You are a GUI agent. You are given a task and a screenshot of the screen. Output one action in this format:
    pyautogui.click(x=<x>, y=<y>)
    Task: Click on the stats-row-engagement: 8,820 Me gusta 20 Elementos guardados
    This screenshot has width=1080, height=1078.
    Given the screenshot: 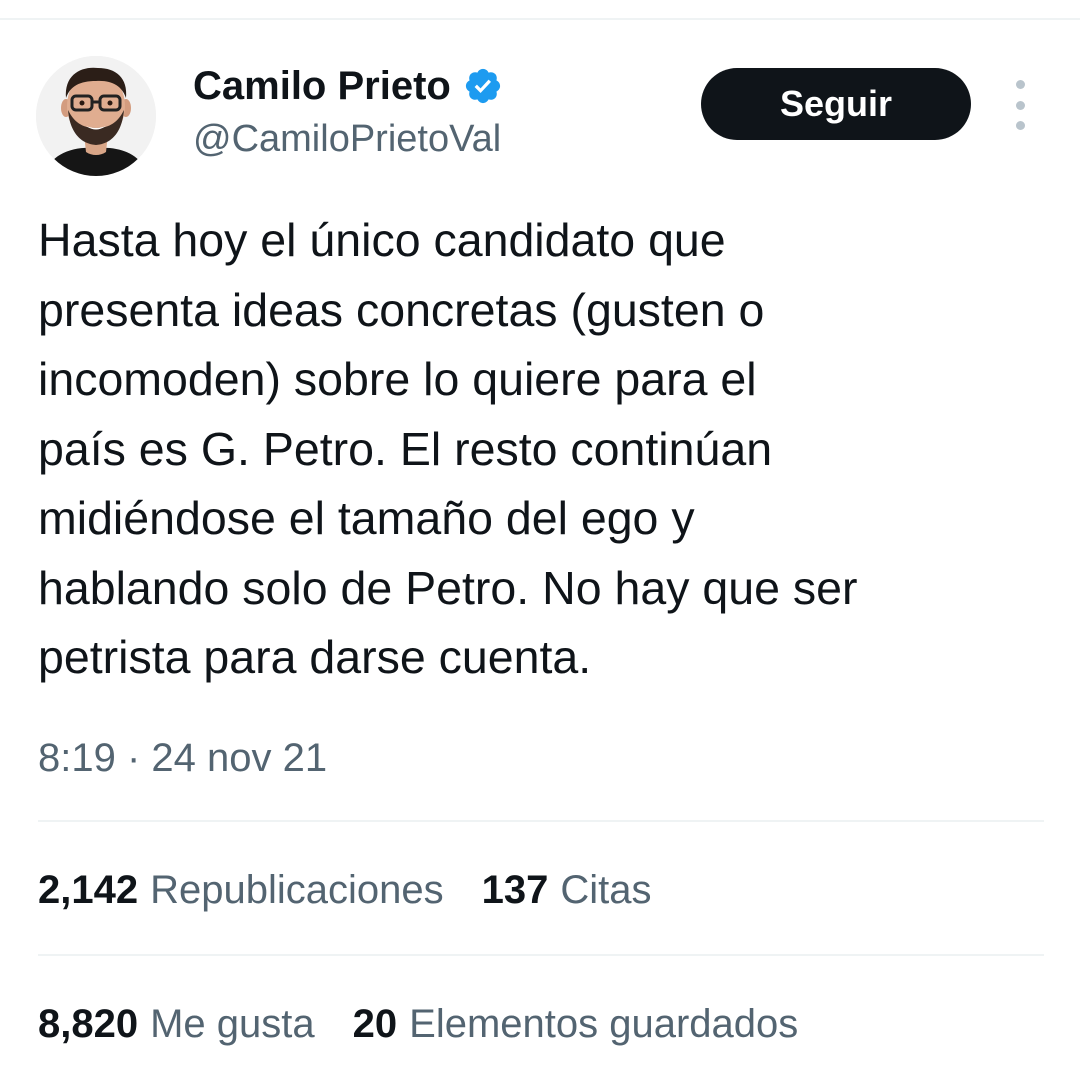 What is the action you would take?
    pyautogui.click(x=437, y=1024)
    